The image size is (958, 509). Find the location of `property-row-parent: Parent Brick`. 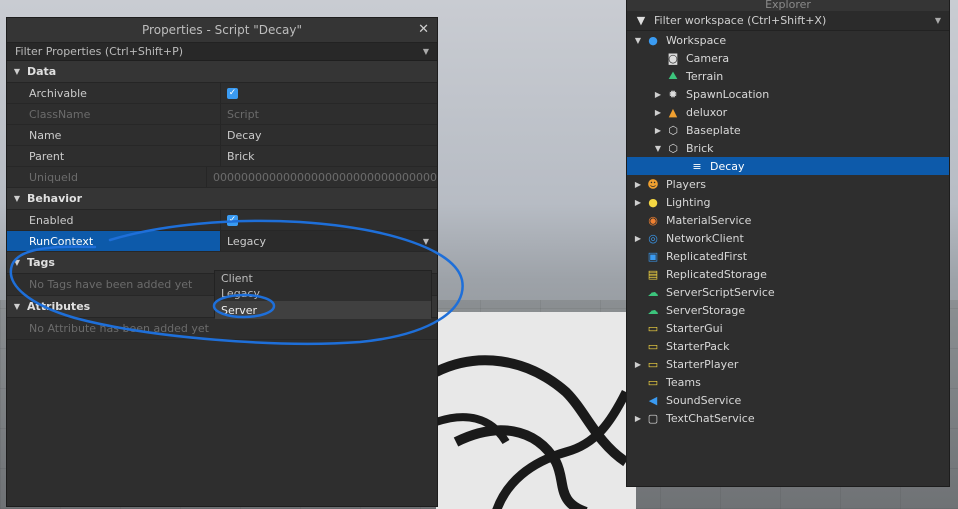

property-row-parent: Parent Brick is located at coordinates (222, 156).